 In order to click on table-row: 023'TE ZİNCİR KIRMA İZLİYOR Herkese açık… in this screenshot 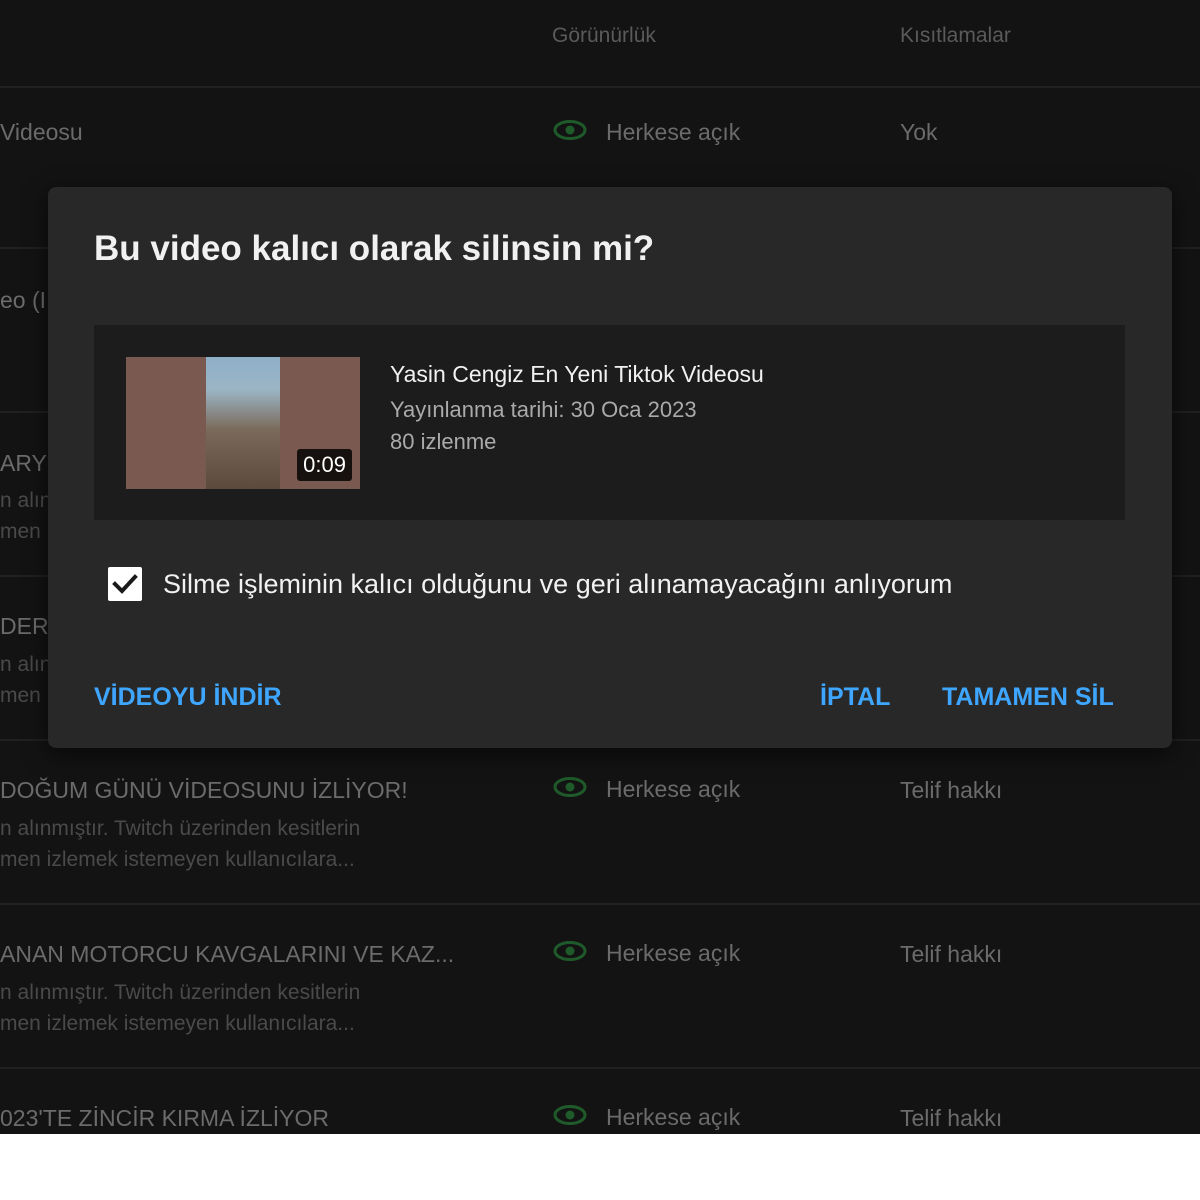, I will do `click(600, 1100)`.